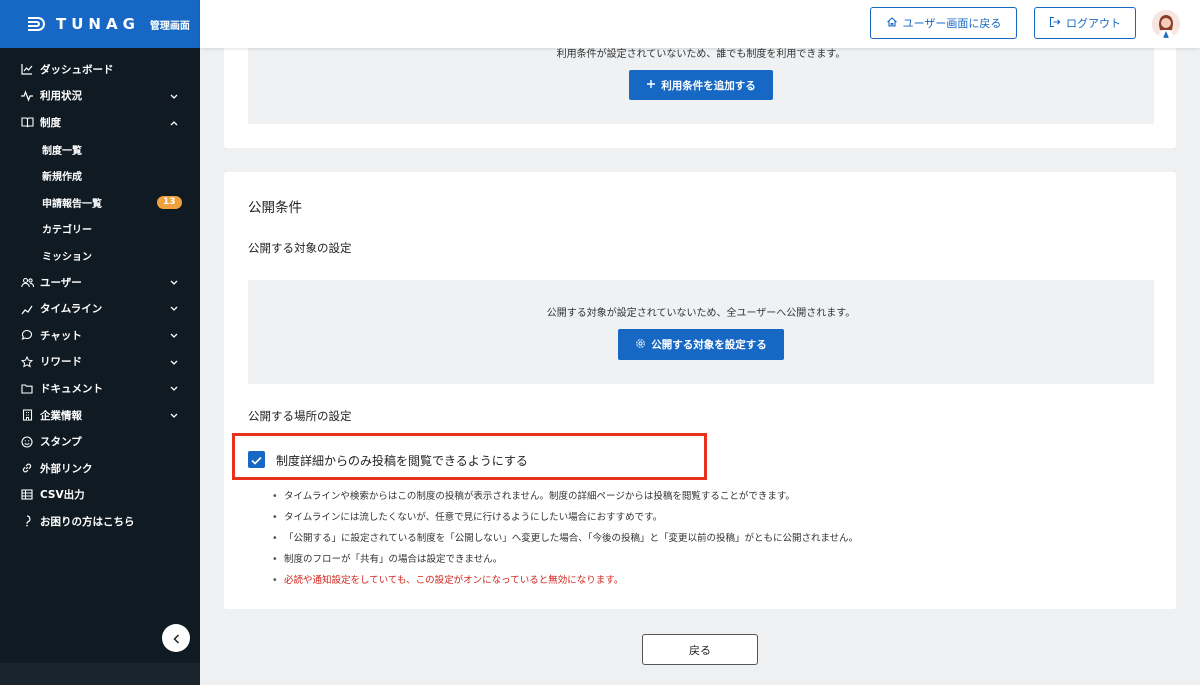  Describe the element at coordinates (62, 151) in the screenshot. I see `sidebar-item-label: 制度一覧` at that location.